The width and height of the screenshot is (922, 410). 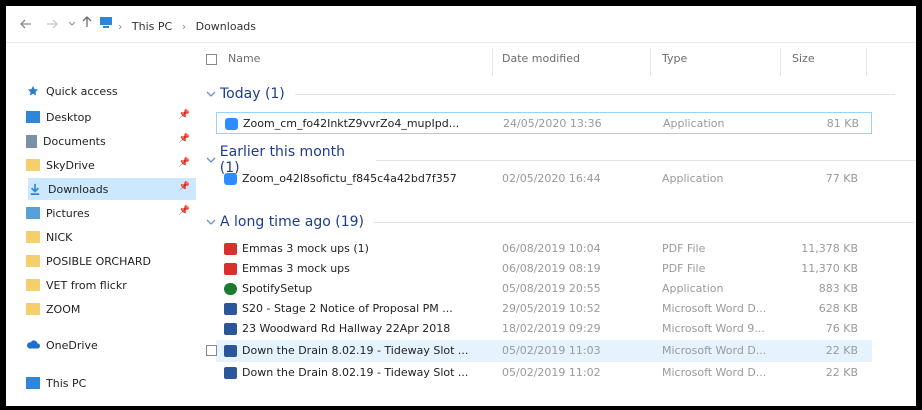 I want to click on column-header-date: Date modified, so click(x=541, y=58).